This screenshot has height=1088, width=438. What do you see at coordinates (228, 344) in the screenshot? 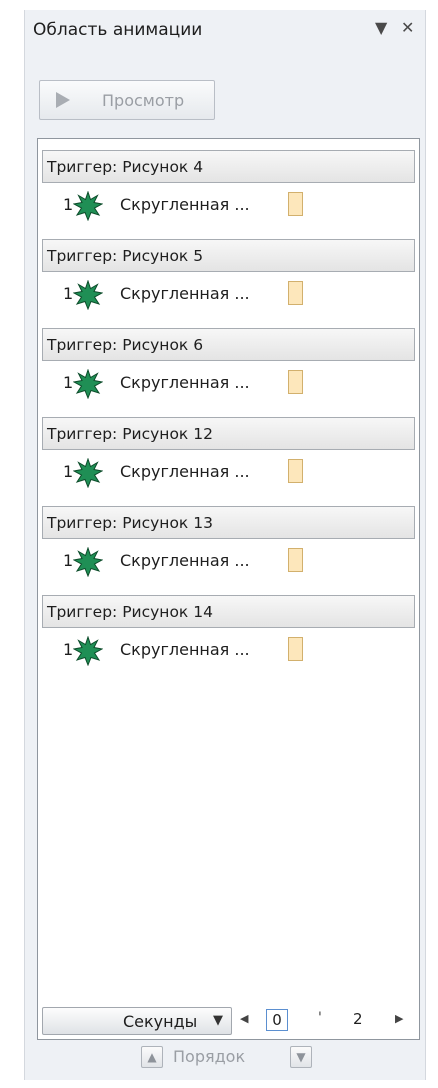
I see `trigger-header: Триггер: Рисунок 6` at bounding box center [228, 344].